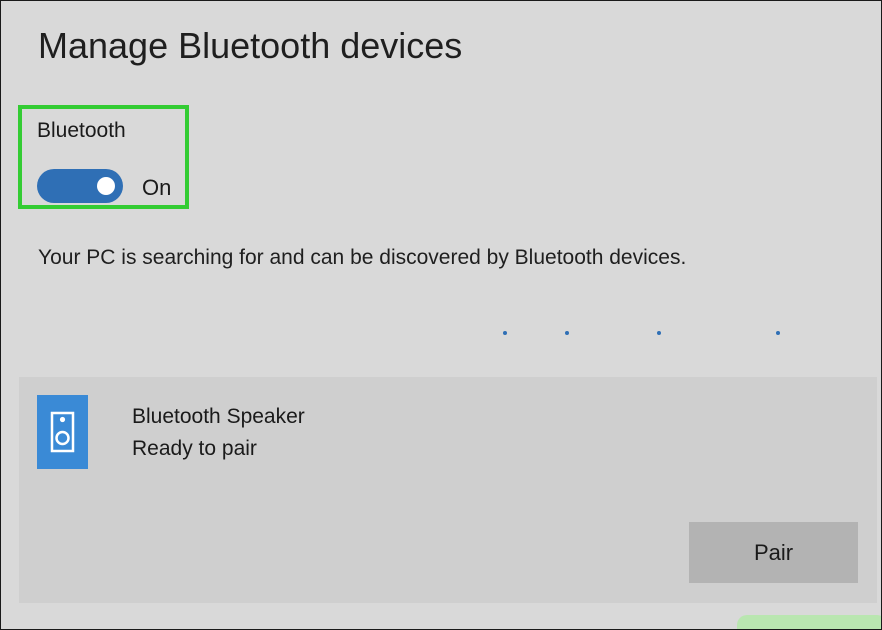 This screenshot has width=882, height=630. Describe the element at coordinates (62, 432) in the screenshot. I see `speaker-icon` at that location.